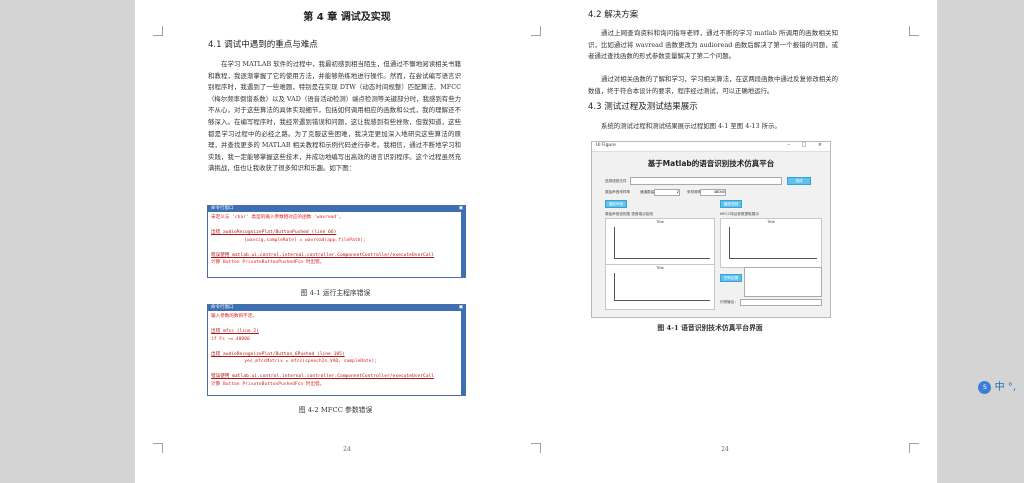  Describe the element at coordinates (347, 17) in the screenshot. I see `chapter-title: 第 4 章 调试及实现` at that location.